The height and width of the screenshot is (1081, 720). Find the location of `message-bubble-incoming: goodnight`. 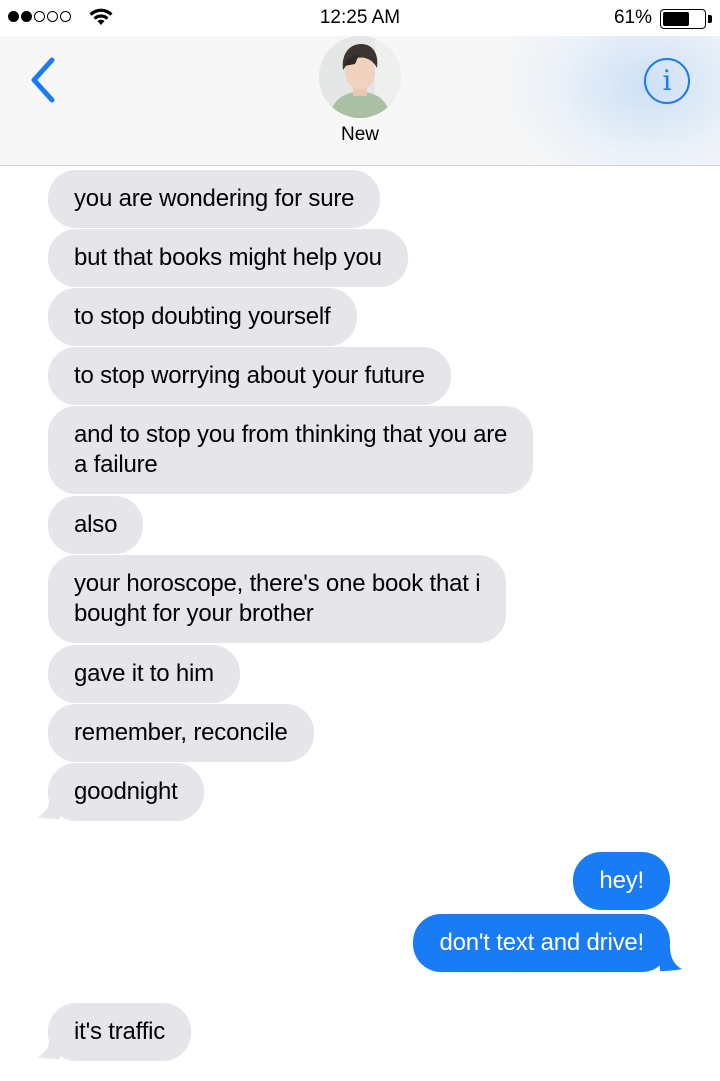

message-bubble-incoming: goodnight is located at coordinates (126, 792).